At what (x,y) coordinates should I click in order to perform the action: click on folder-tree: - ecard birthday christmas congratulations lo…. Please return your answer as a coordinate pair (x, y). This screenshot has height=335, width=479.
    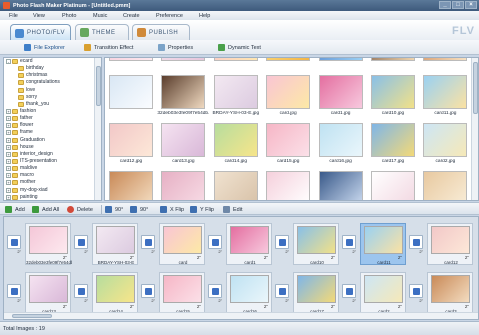
    Looking at the image, I should click on (52, 129).